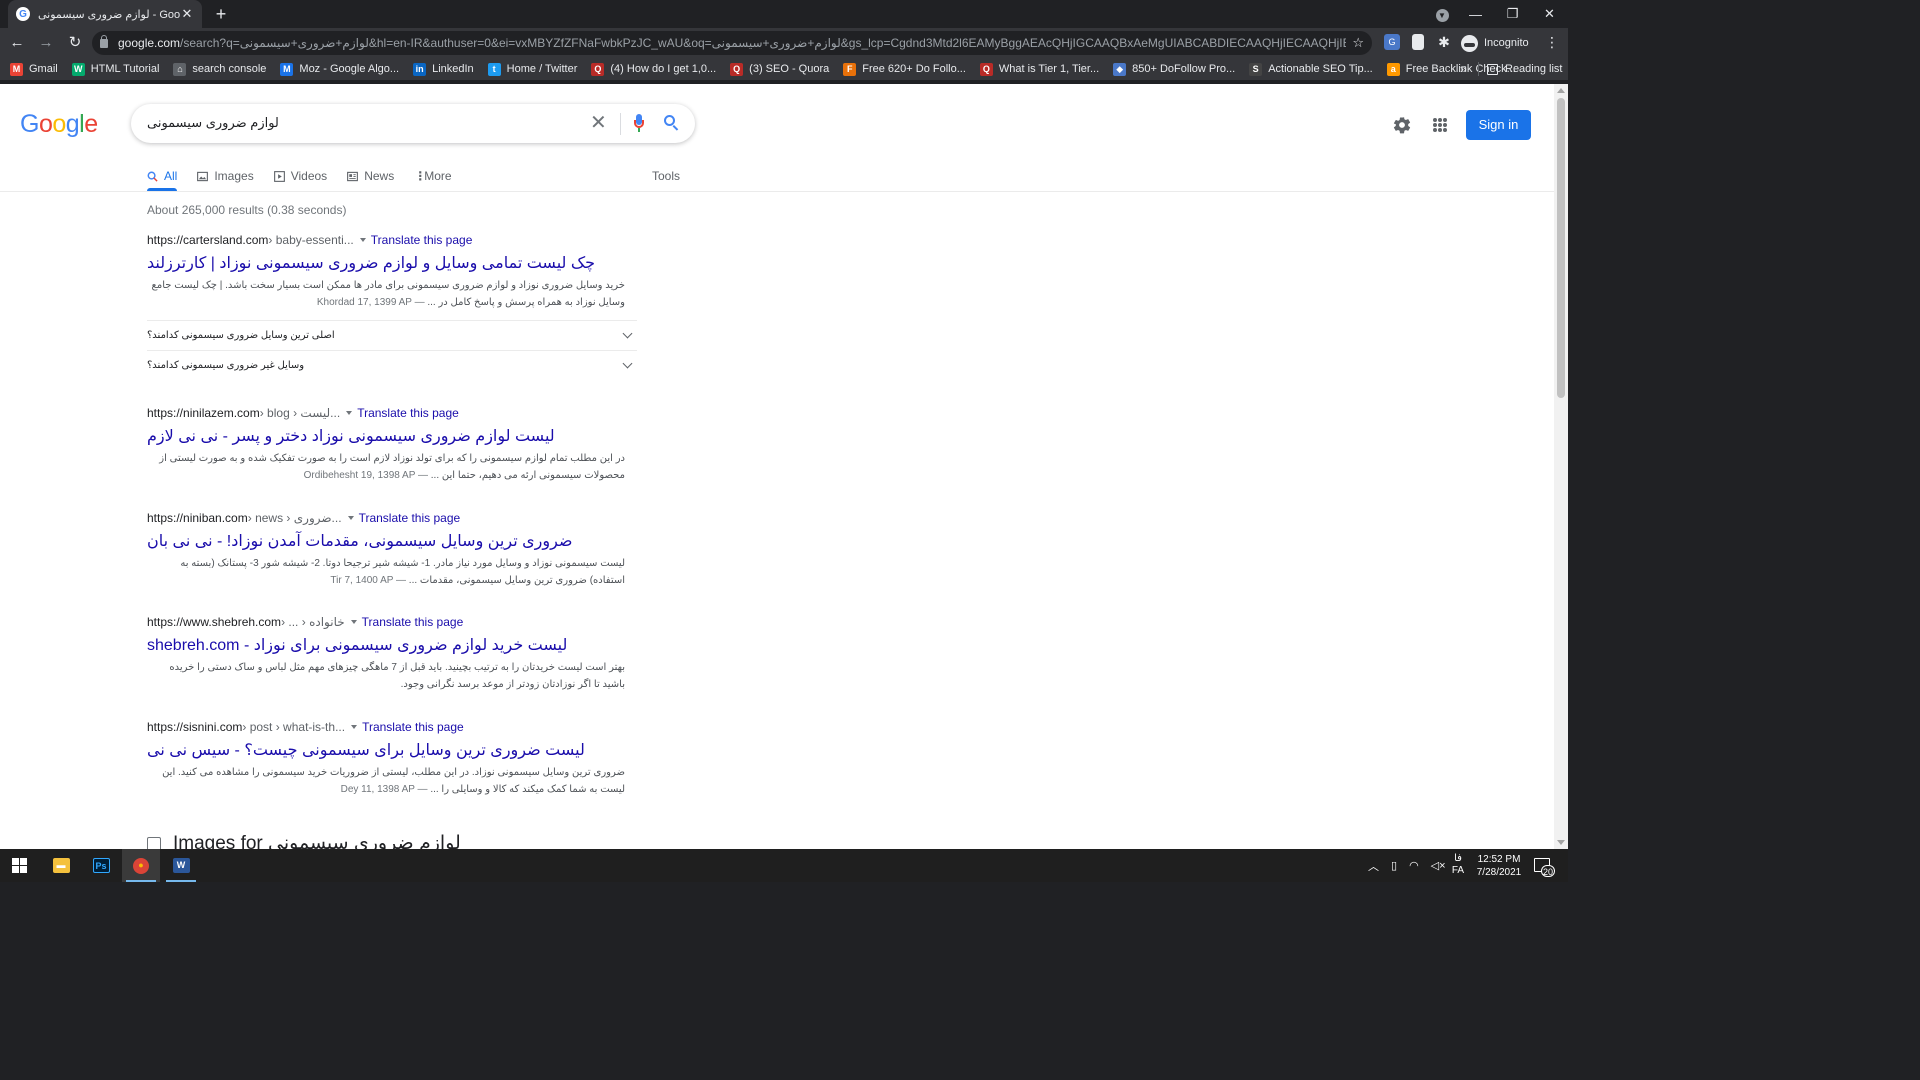 This screenshot has width=1920, height=1080. What do you see at coordinates (432, 176) in the screenshot?
I see `tab-more: ⋮ More` at bounding box center [432, 176].